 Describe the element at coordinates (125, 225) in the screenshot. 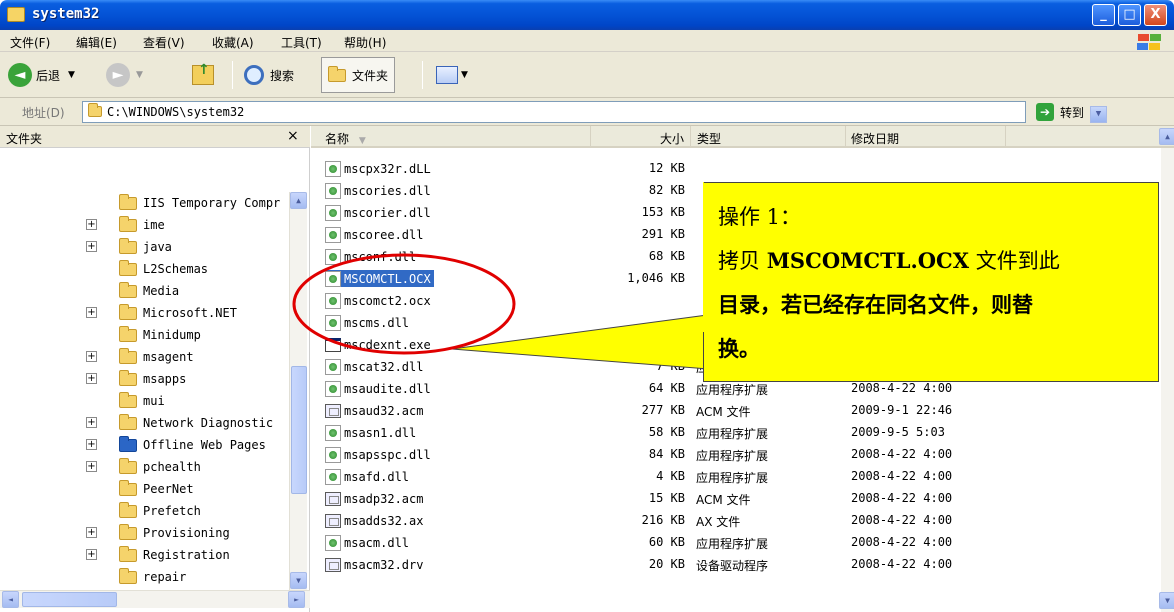

I see `tree-item: + ime` at that location.